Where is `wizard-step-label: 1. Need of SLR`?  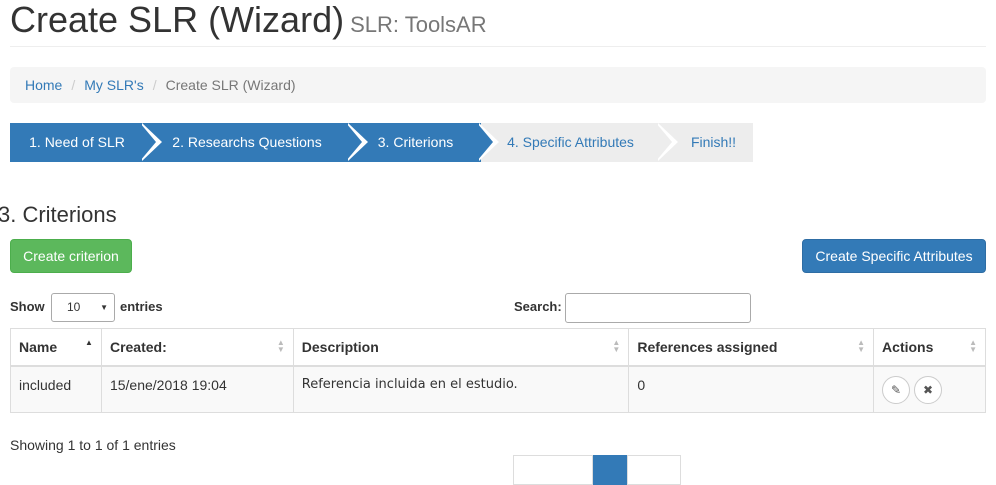 wizard-step-label: 1. Need of SLR is located at coordinates (77, 142).